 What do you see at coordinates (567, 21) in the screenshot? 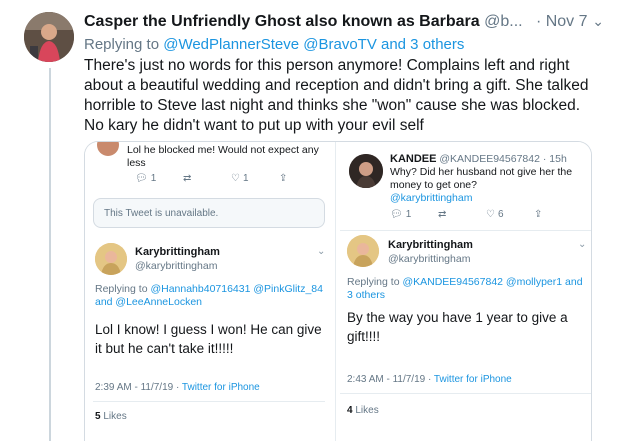
I see `tweet-date: Nov 7` at bounding box center [567, 21].